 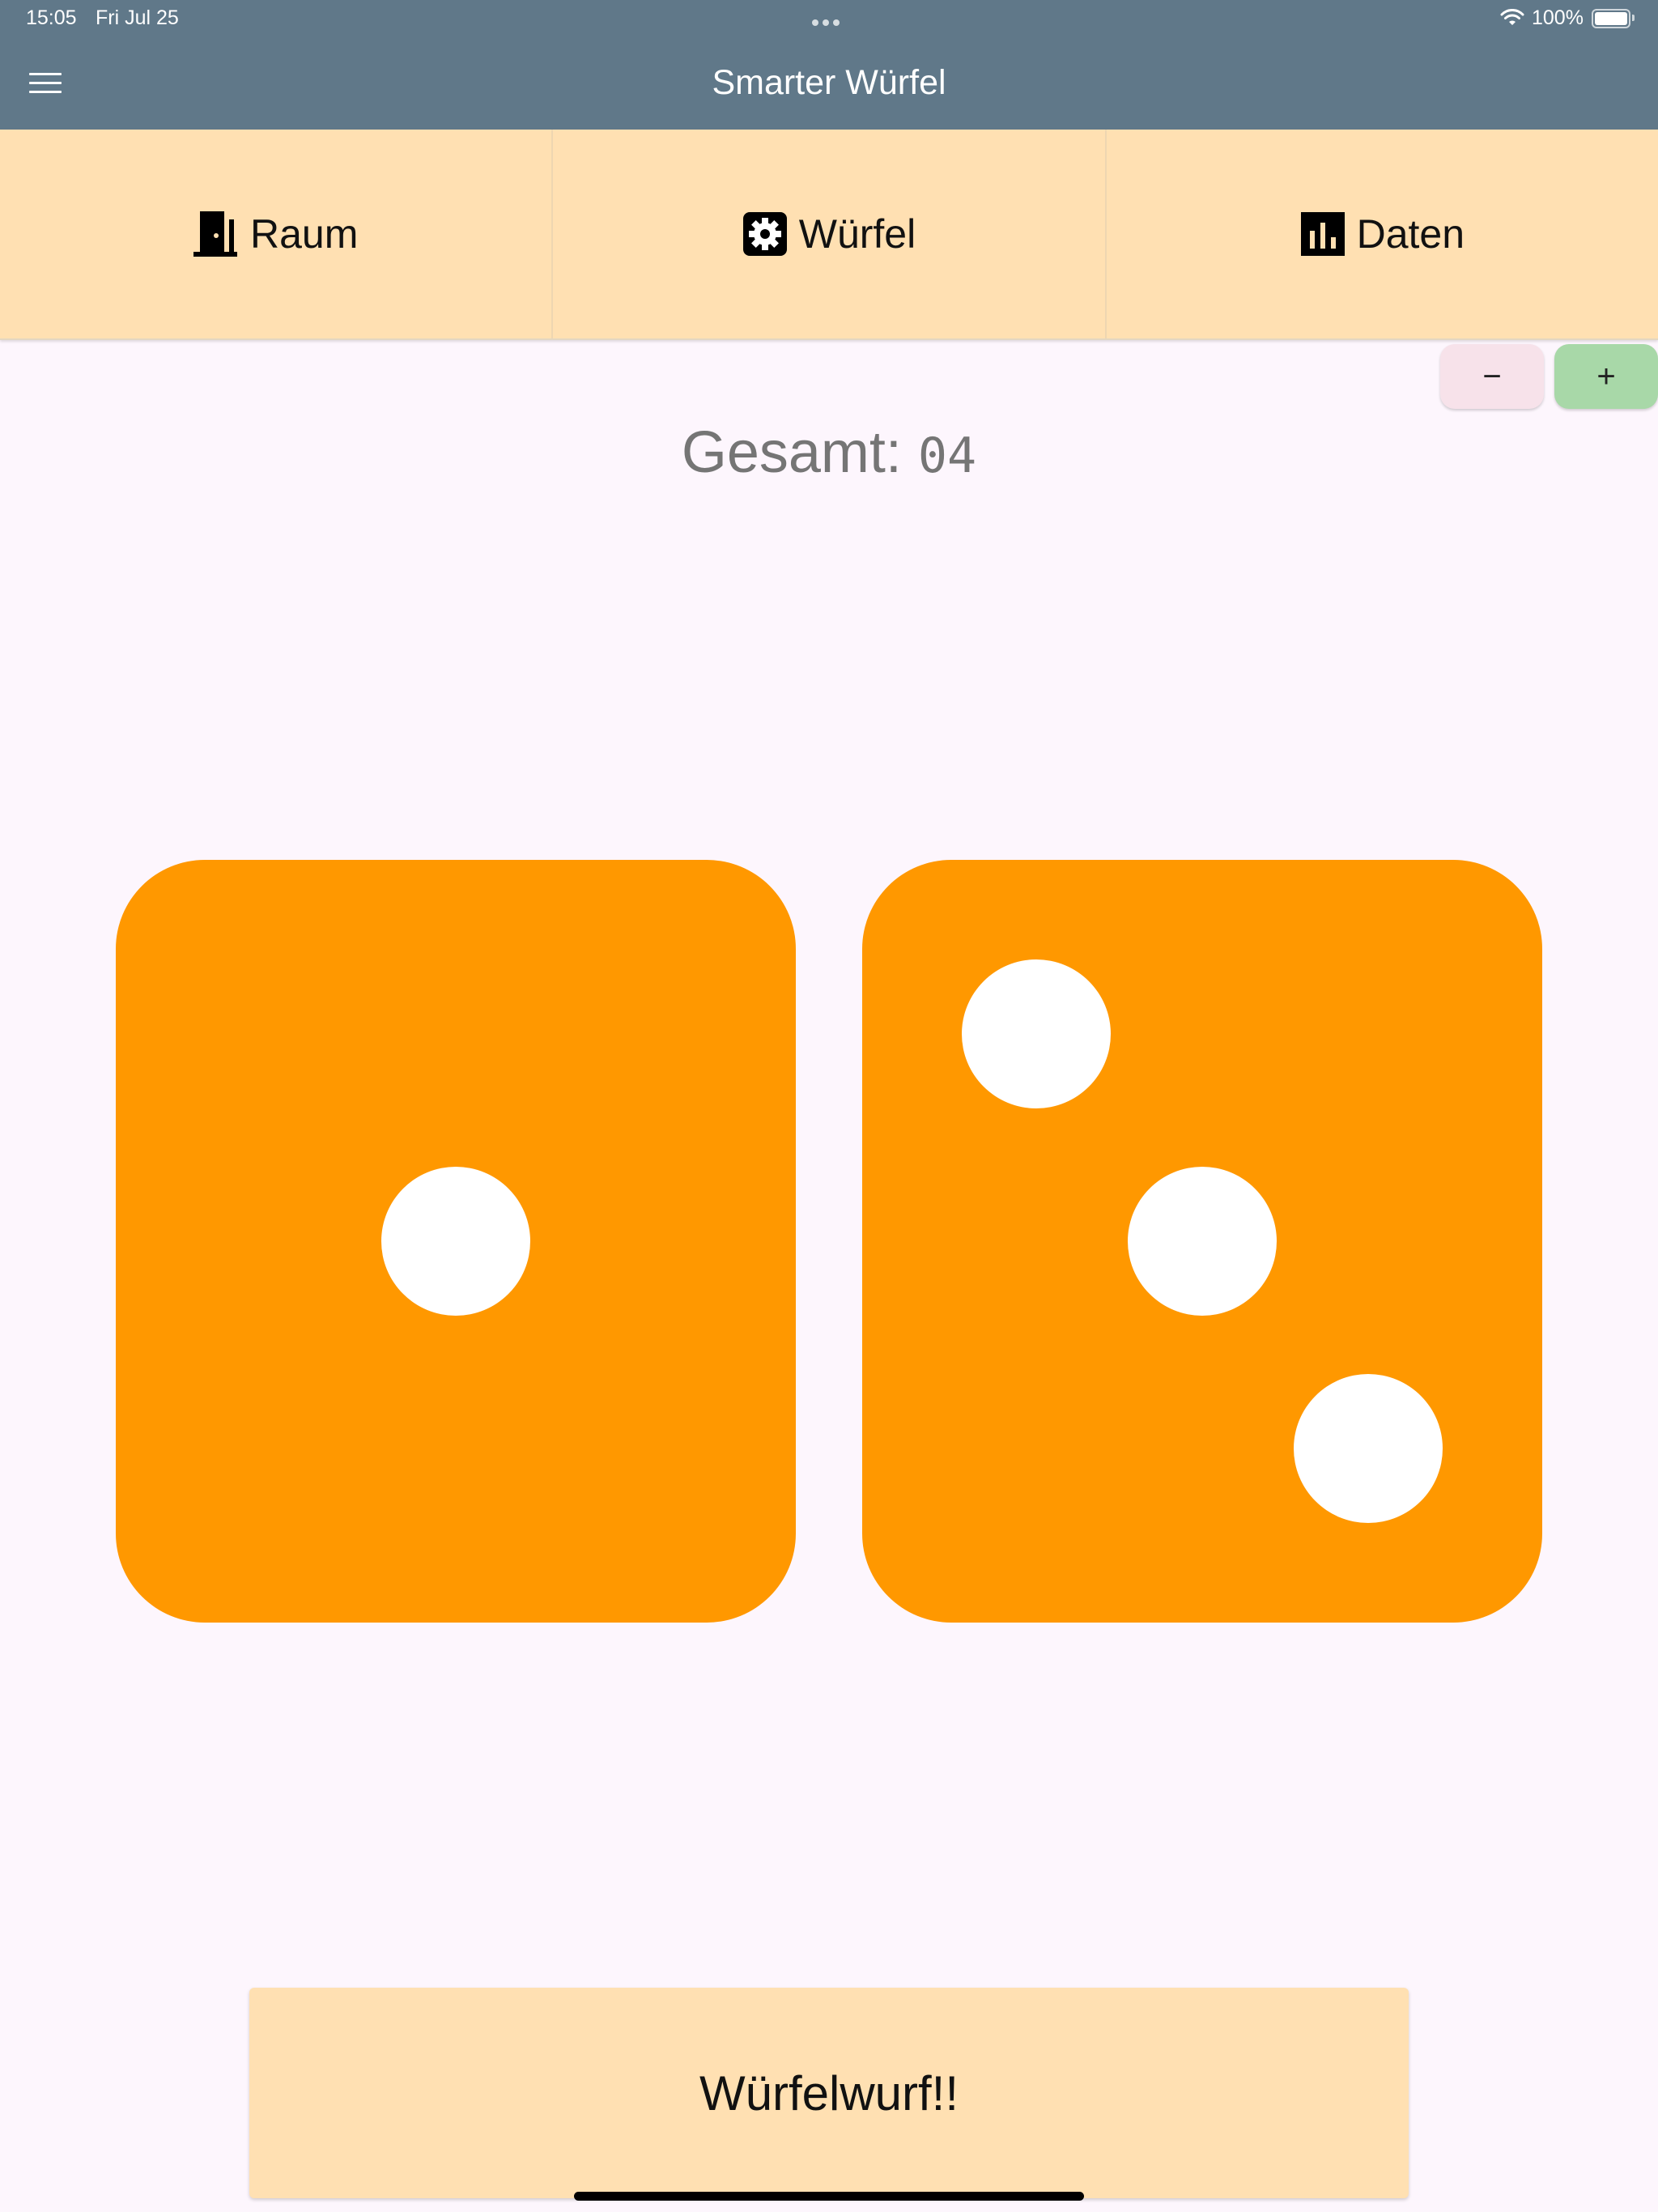 I want to click on tab-daten: Daten, so click(x=1382, y=234).